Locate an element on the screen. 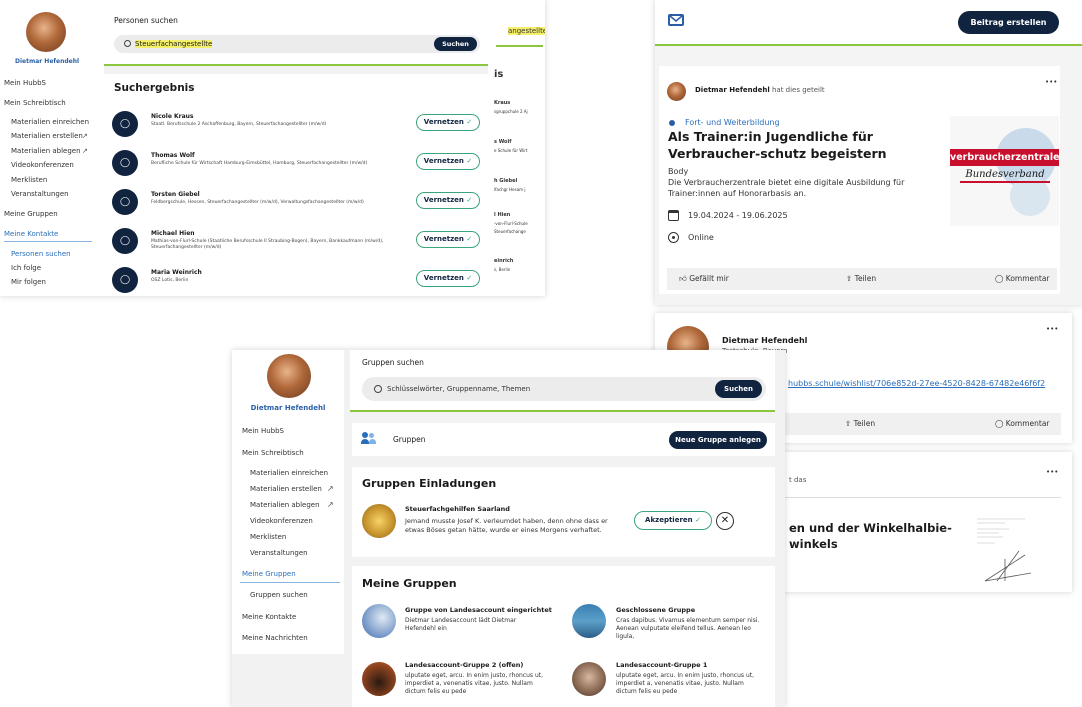 The image size is (1082, 707). mail-icon is located at coordinates (676, 20).